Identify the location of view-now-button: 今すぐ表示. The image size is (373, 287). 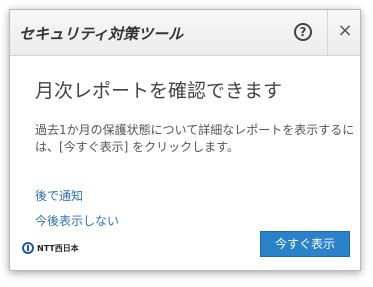
(305, 244).